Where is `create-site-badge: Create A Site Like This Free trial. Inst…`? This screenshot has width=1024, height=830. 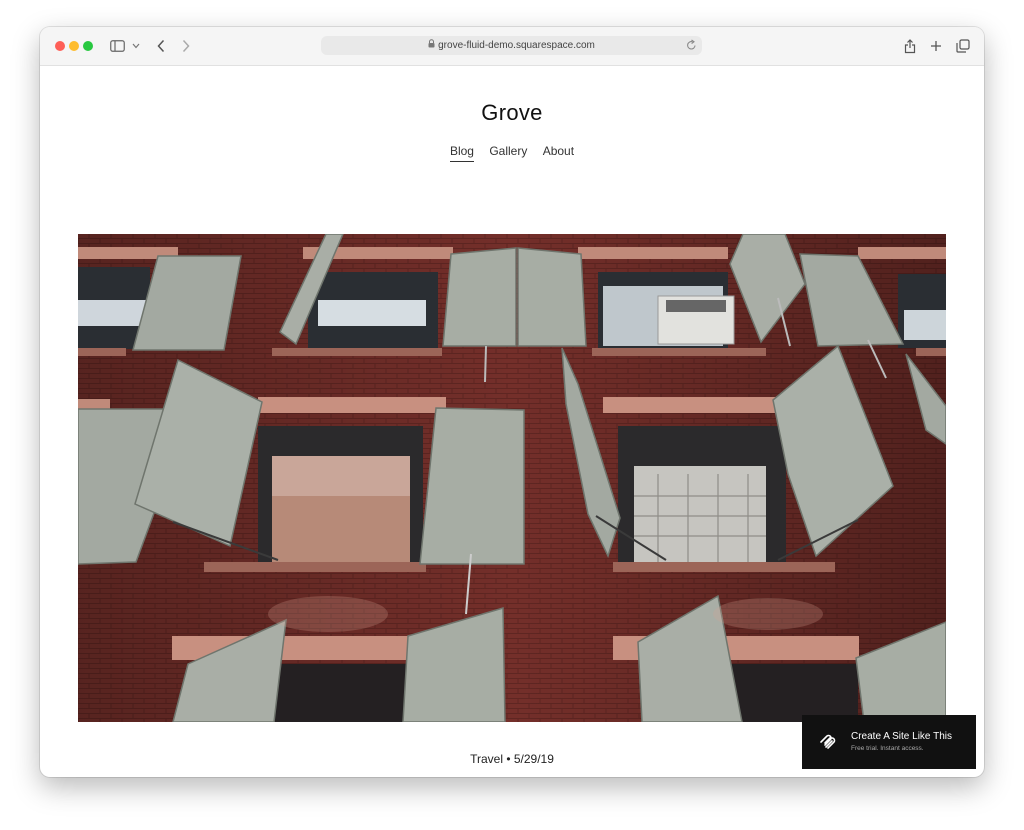 create-site-badge: Create A Site Like This Free trial. Inst… is located at coordinates (889, 742).